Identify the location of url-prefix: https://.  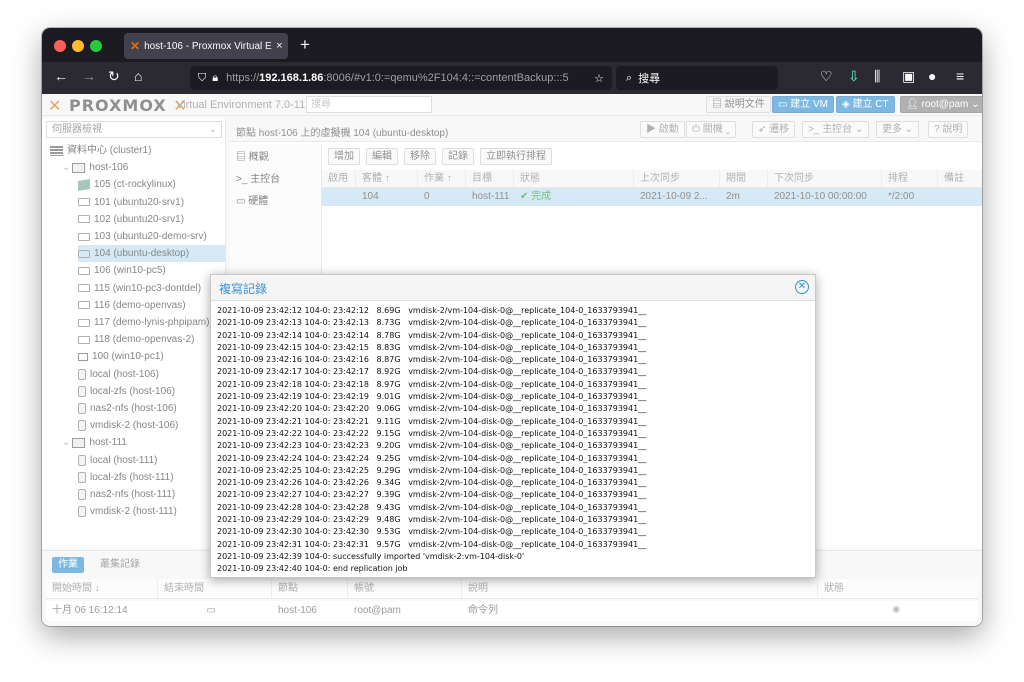
(243, 78).